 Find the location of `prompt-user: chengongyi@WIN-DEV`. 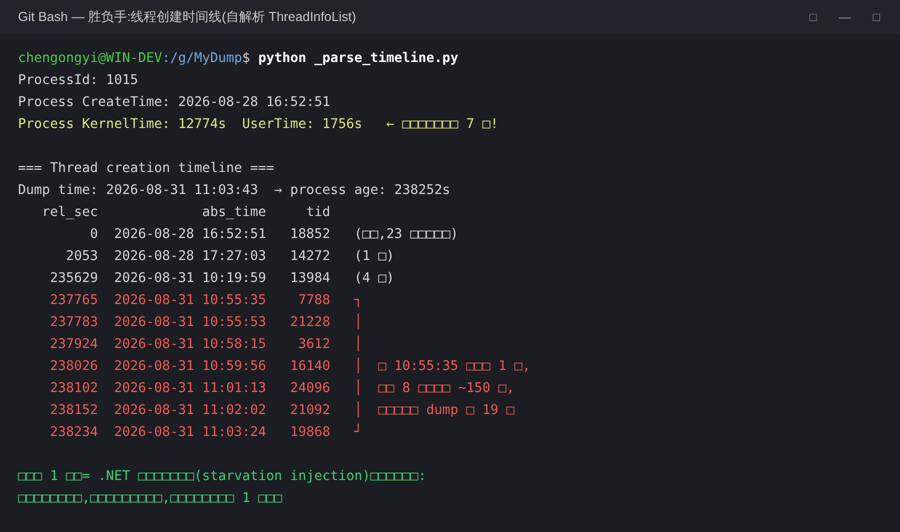

prompt-user: chengongyi@WIN-DEV is located at coordinates (90, 59).